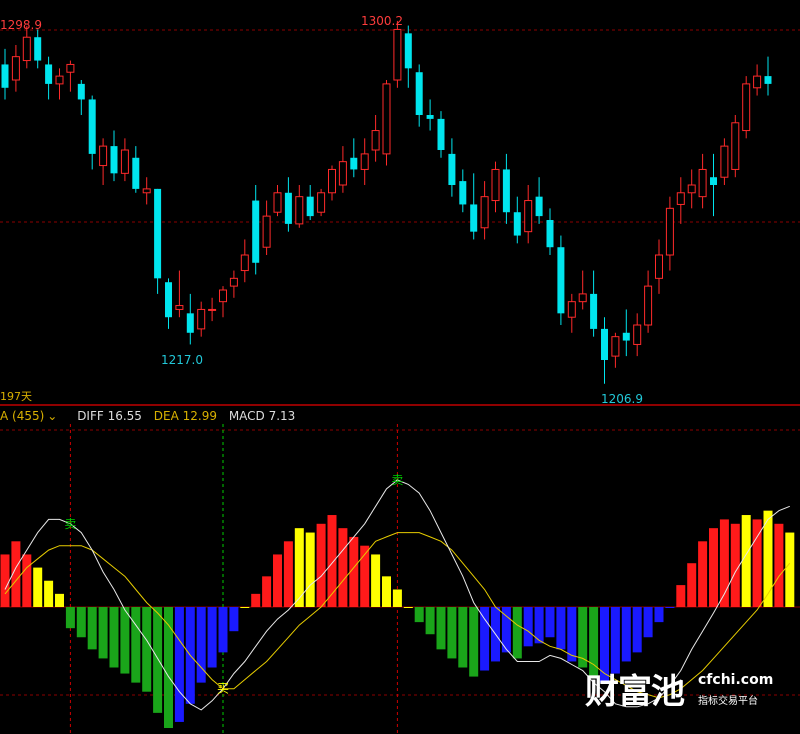 The height and width of the screenshot is (734, 800). What do you see at coordinates (34, 416) in the screenshot?
I see `indicator-name: A (455) ⌄` at bounding box center [34, 416].